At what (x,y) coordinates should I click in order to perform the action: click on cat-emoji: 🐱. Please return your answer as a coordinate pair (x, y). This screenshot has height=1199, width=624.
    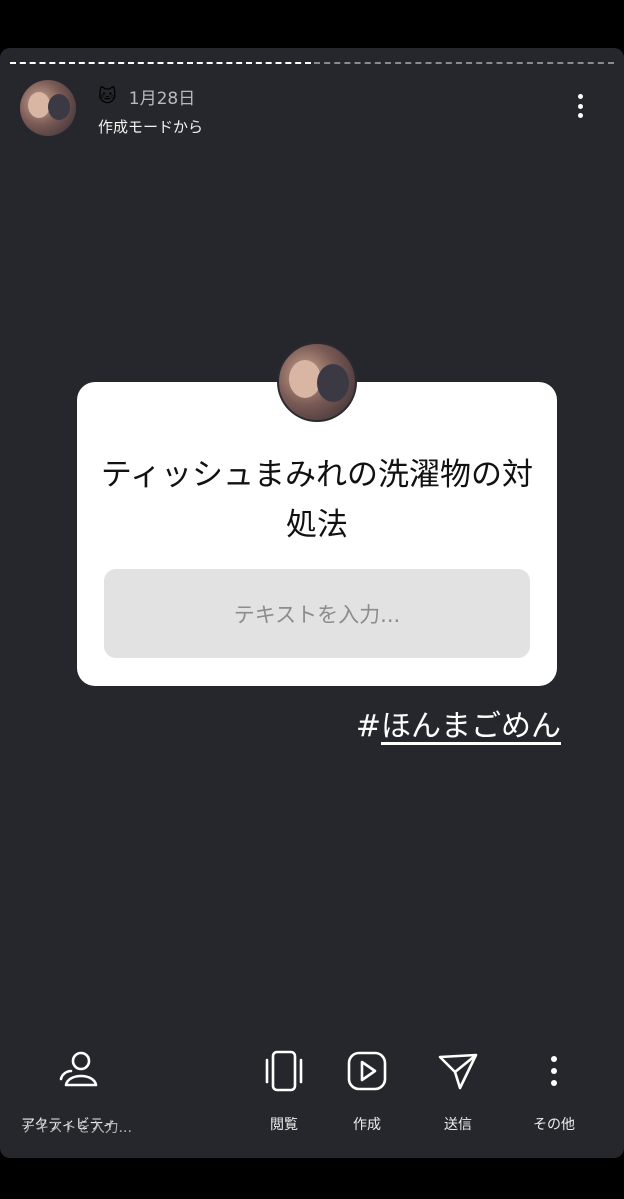
    Looking at the image, I should click on (107, 96).